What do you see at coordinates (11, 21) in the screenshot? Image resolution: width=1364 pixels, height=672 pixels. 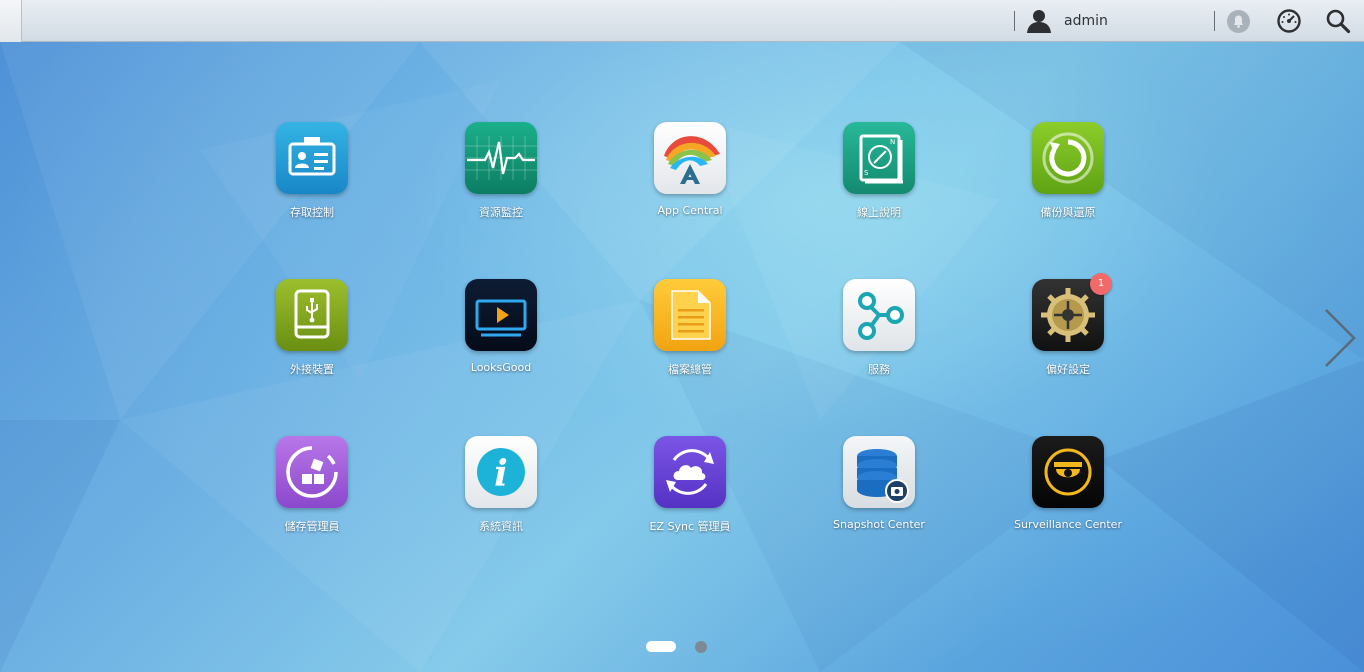 I see `taskbar-left-edge` at bounding box center [11, 21].